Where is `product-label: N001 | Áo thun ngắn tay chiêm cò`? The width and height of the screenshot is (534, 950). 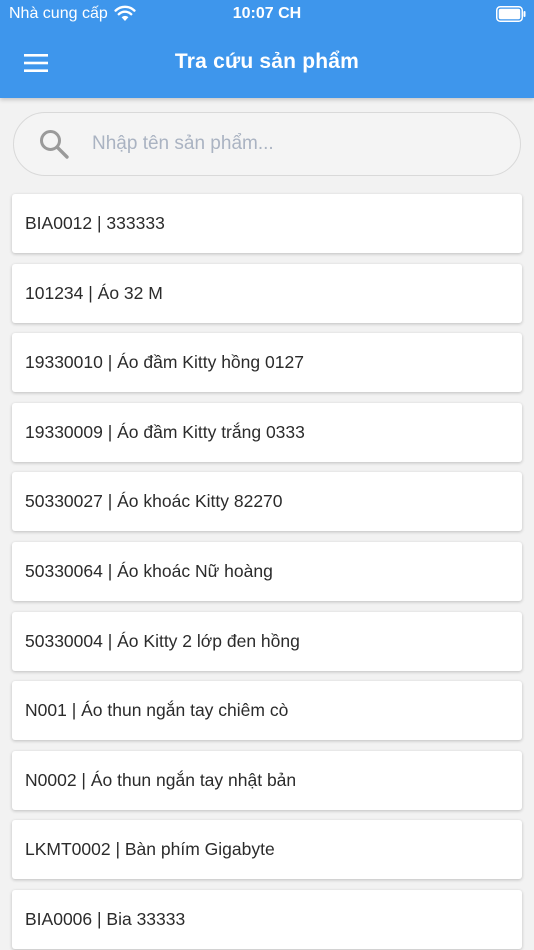 product-label: N001 | Áo thun ngắn tay chiêm cò is located at coordinates (157, 710).